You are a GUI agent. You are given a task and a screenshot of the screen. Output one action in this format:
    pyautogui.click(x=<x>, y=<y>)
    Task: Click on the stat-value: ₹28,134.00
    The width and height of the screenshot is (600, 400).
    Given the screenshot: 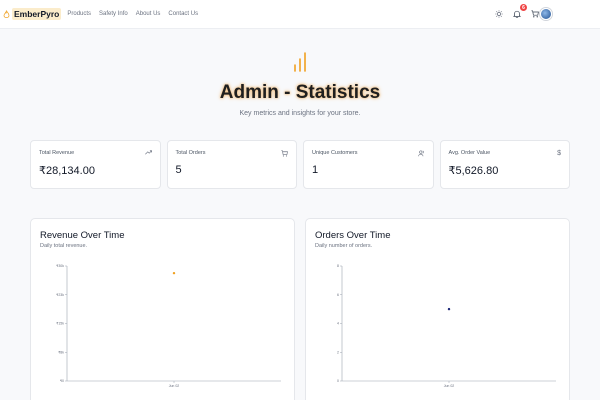 What is the action you would take?
    pyautogui.click(x=67, y=171)
    